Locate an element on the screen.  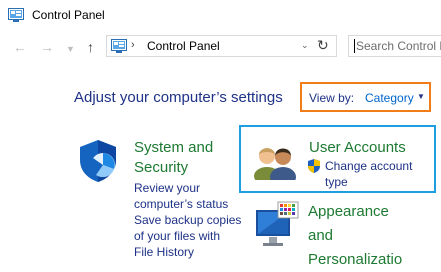
category-title: Appearance is located at coordinates (373, 212).